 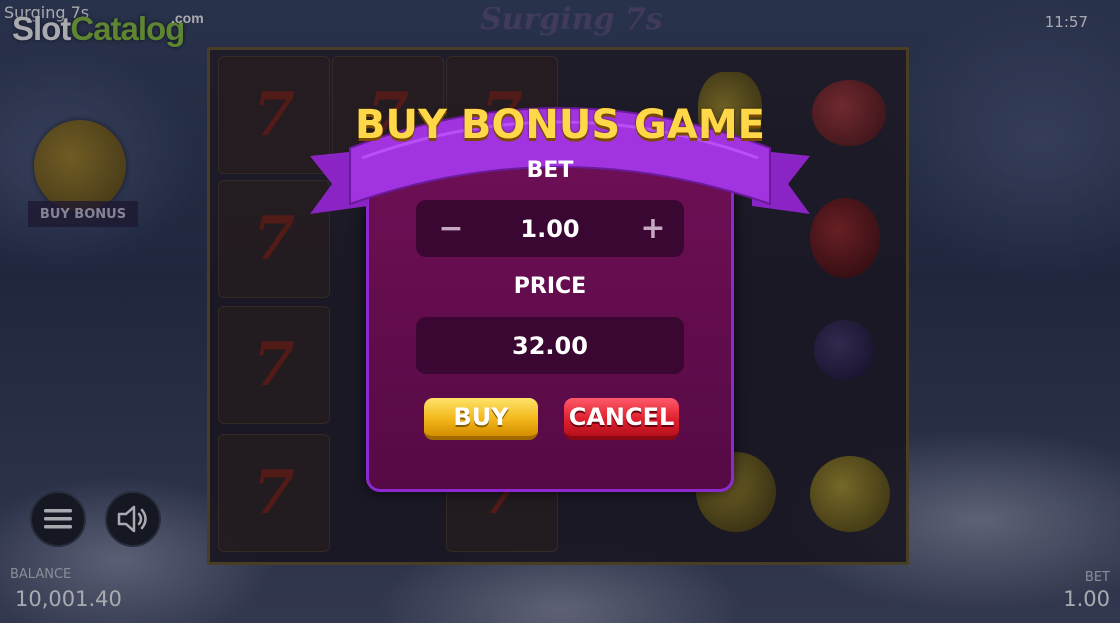 I want to click on bet-value: 1.00, so click(x=550, y=228).